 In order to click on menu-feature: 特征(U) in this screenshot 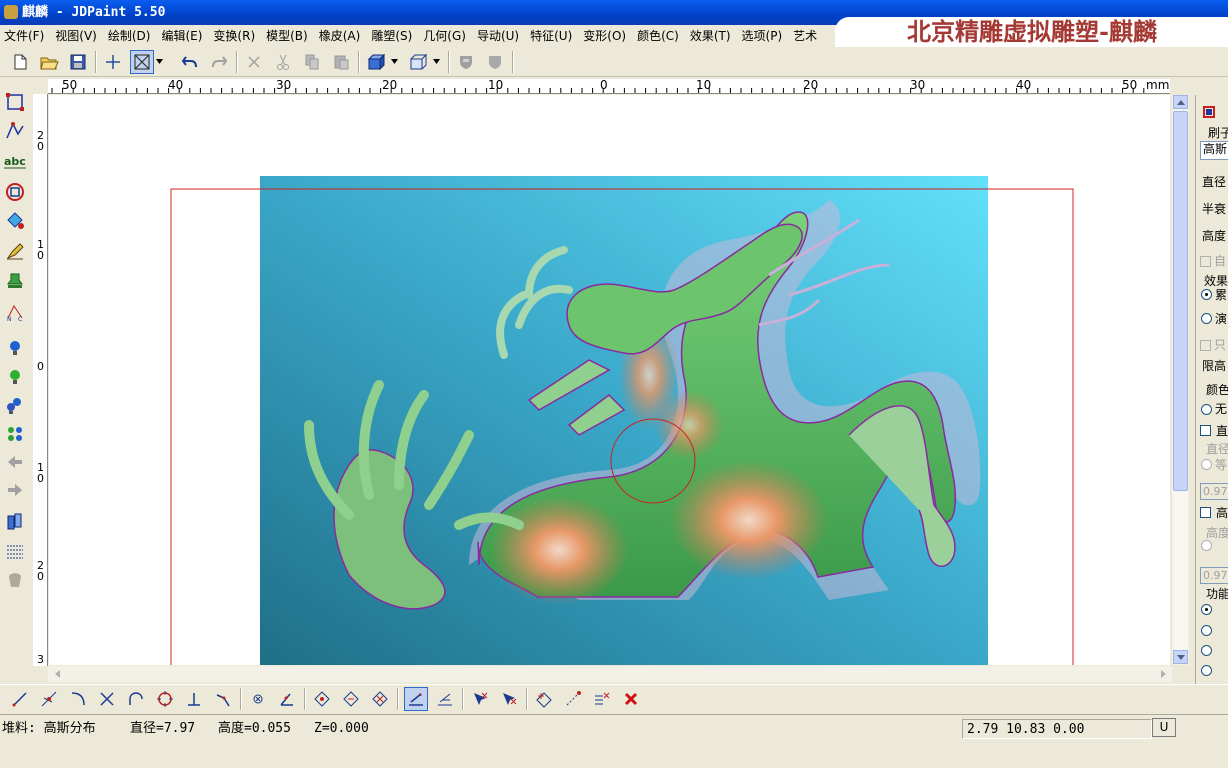, I will do `click(551, 35)`.